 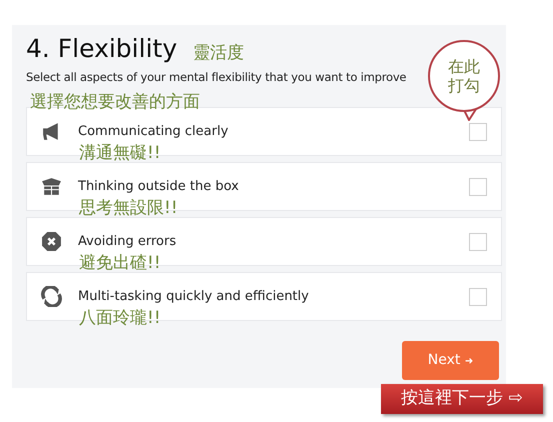 I want to click on option-label: Multi-tasking quickly and efficiently, so click(x=193, y=297).